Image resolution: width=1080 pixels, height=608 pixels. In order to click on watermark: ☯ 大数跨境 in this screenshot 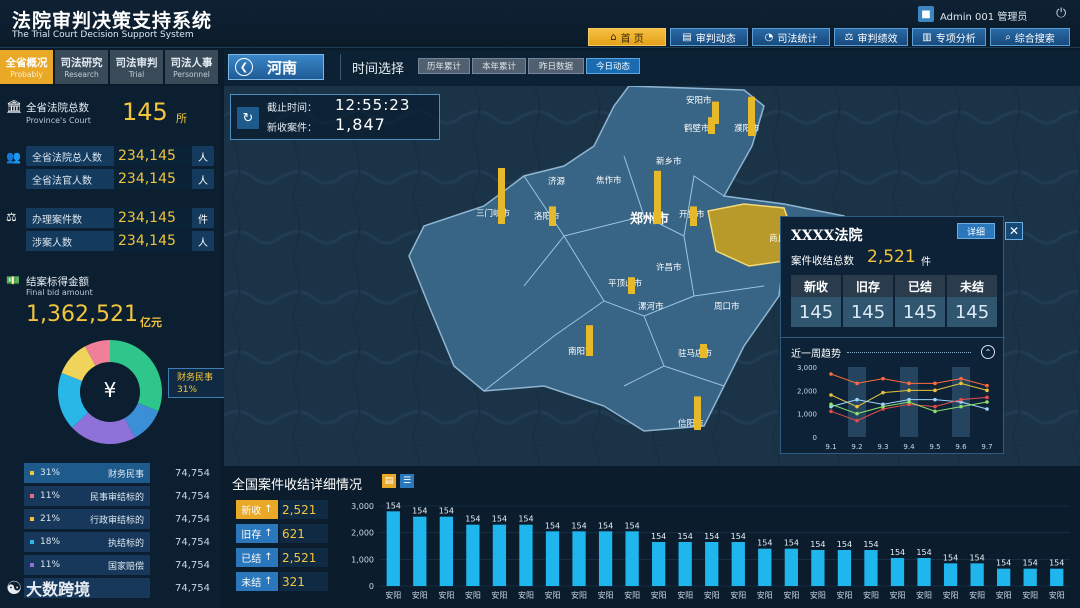, I will do `click(48, 588)`.